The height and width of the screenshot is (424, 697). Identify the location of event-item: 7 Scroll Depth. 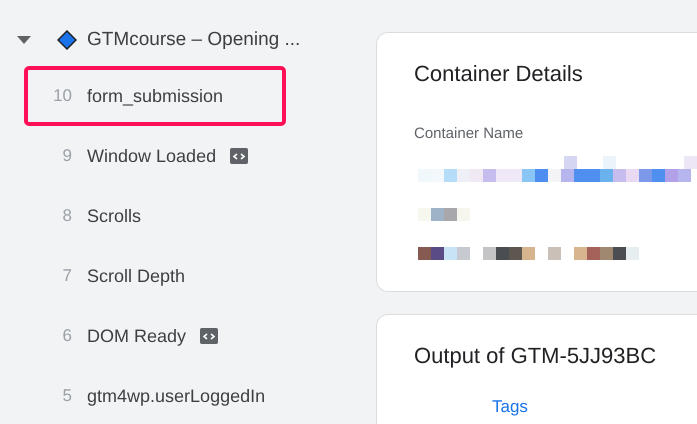
(155, 276).